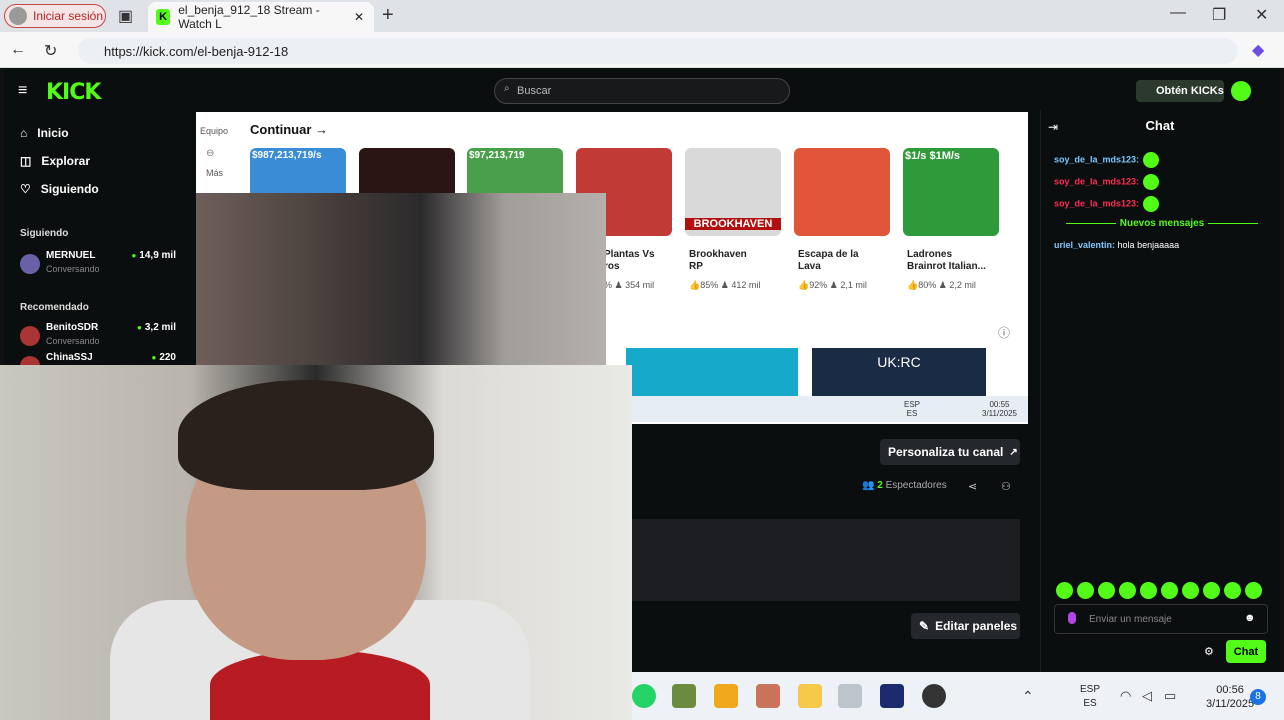 The height and width of the screenshot is (720, 1284). What do you see at coordinates (69, 189) in the screenshot?
I see `sidebar-item-label: Siguiendo` at bounding box center [69, 189].